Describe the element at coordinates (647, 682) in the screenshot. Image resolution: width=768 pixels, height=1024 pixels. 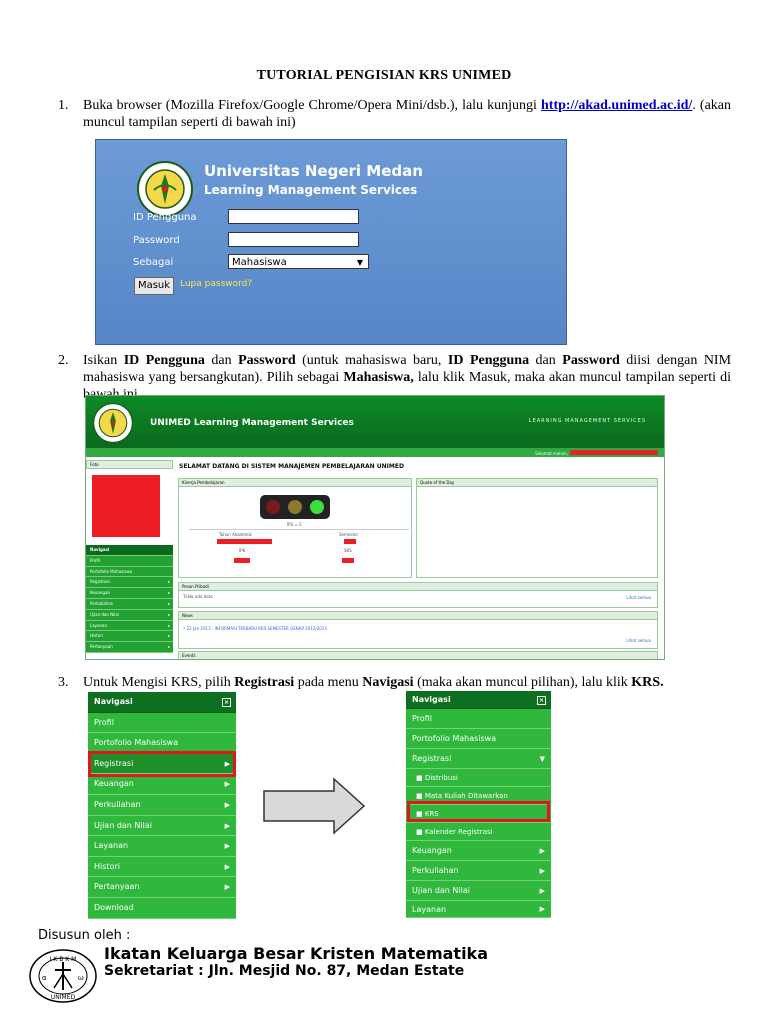
I see `step-bold: KRS.` at that location.